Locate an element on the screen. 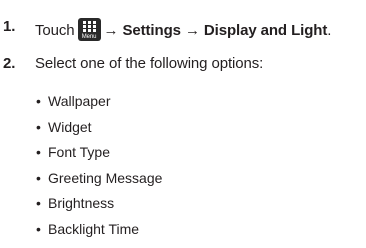  menu-key-label: Menu is located at coordinates (89, 37).